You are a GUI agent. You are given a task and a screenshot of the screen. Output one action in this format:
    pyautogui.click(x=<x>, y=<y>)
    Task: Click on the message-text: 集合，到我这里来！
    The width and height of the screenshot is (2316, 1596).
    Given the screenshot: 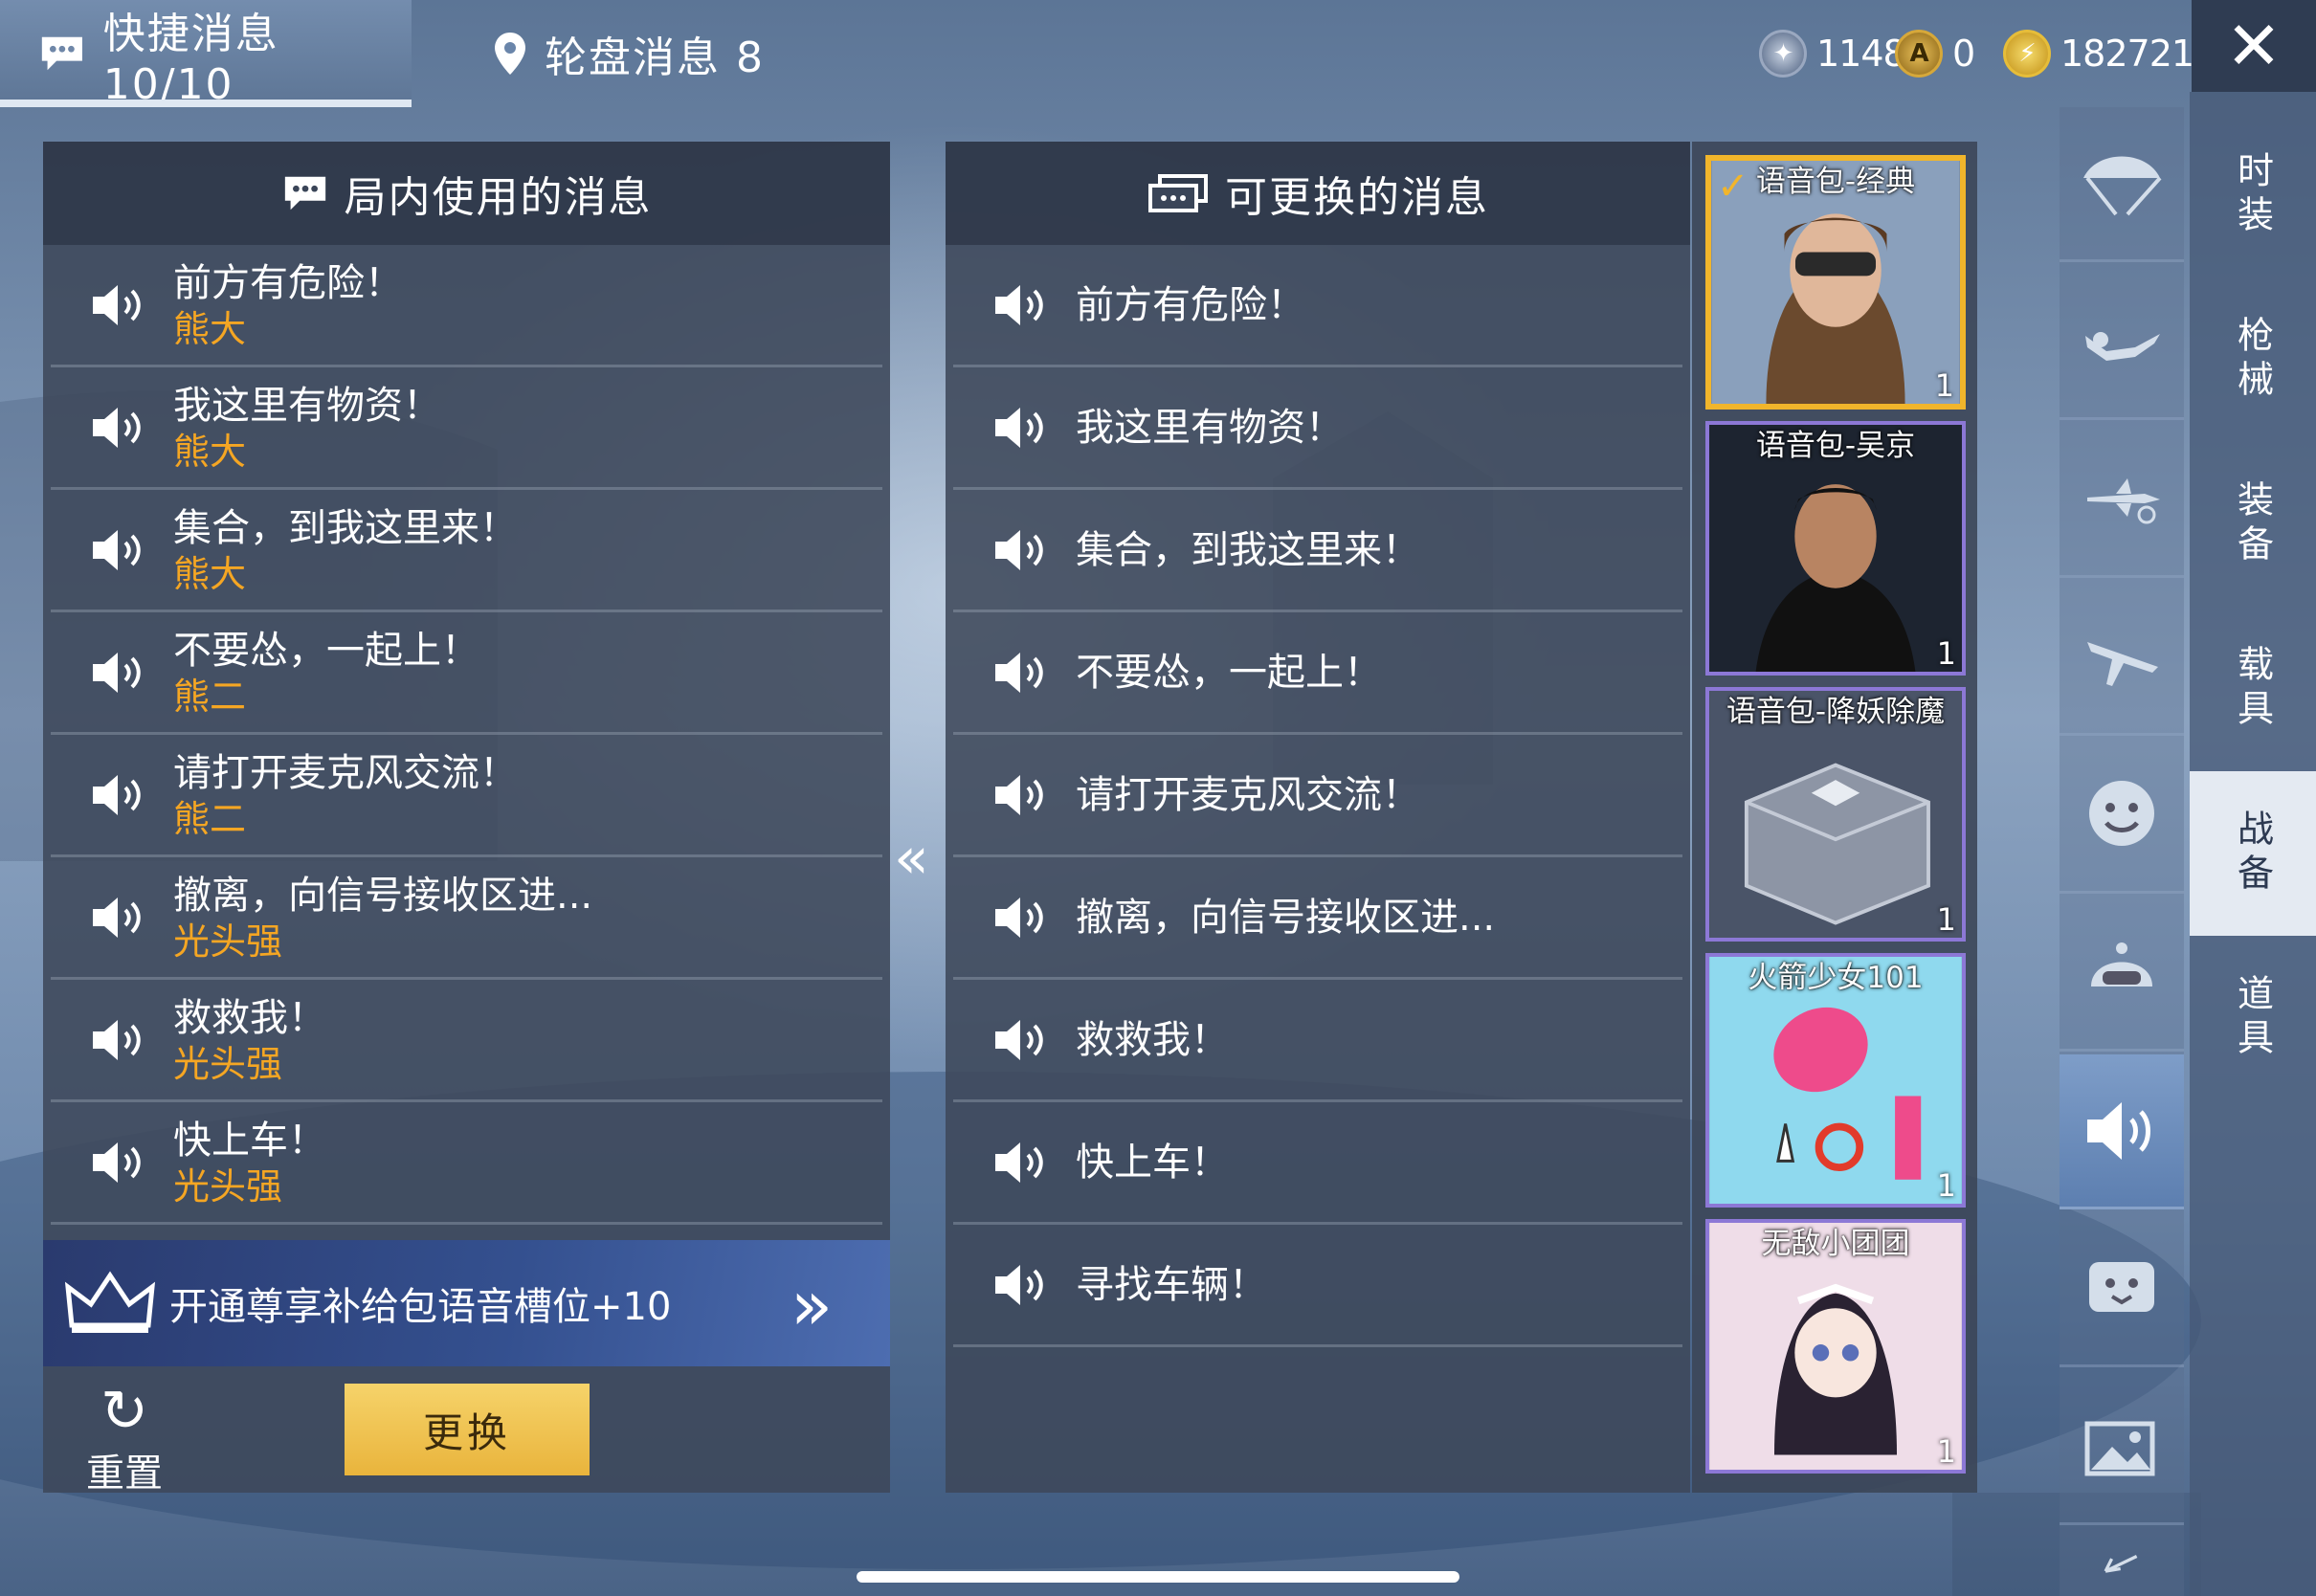 What is the action you would take?
    pyautogui.click(x=1248, y=550)
    